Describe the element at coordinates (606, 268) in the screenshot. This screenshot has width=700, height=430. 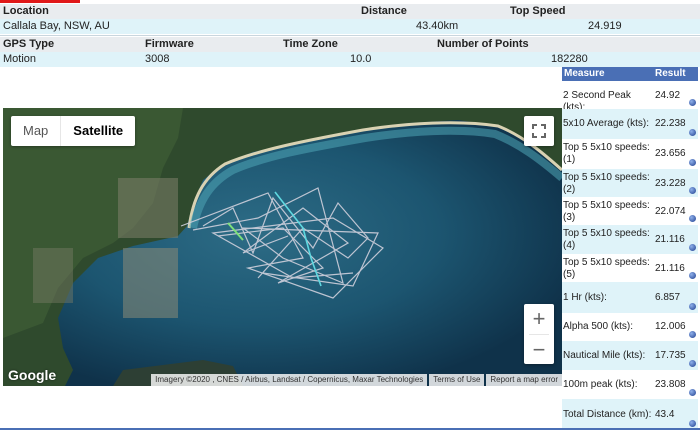
I see `stats-label: Top 5 5x10 speeds: (5)` at that location.